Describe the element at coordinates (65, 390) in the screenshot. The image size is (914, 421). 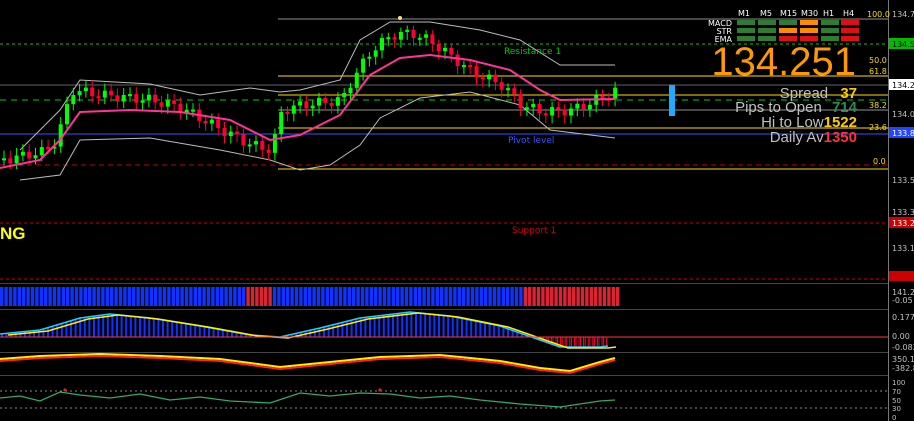
I see `rsi-marker` at that location.